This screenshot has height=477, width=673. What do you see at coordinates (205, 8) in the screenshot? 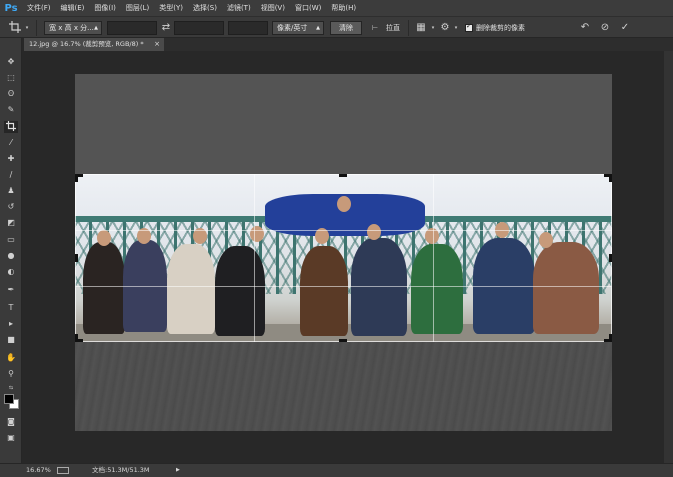
I see `menu-select: 选择(S)` at bounding box center [205, 8].